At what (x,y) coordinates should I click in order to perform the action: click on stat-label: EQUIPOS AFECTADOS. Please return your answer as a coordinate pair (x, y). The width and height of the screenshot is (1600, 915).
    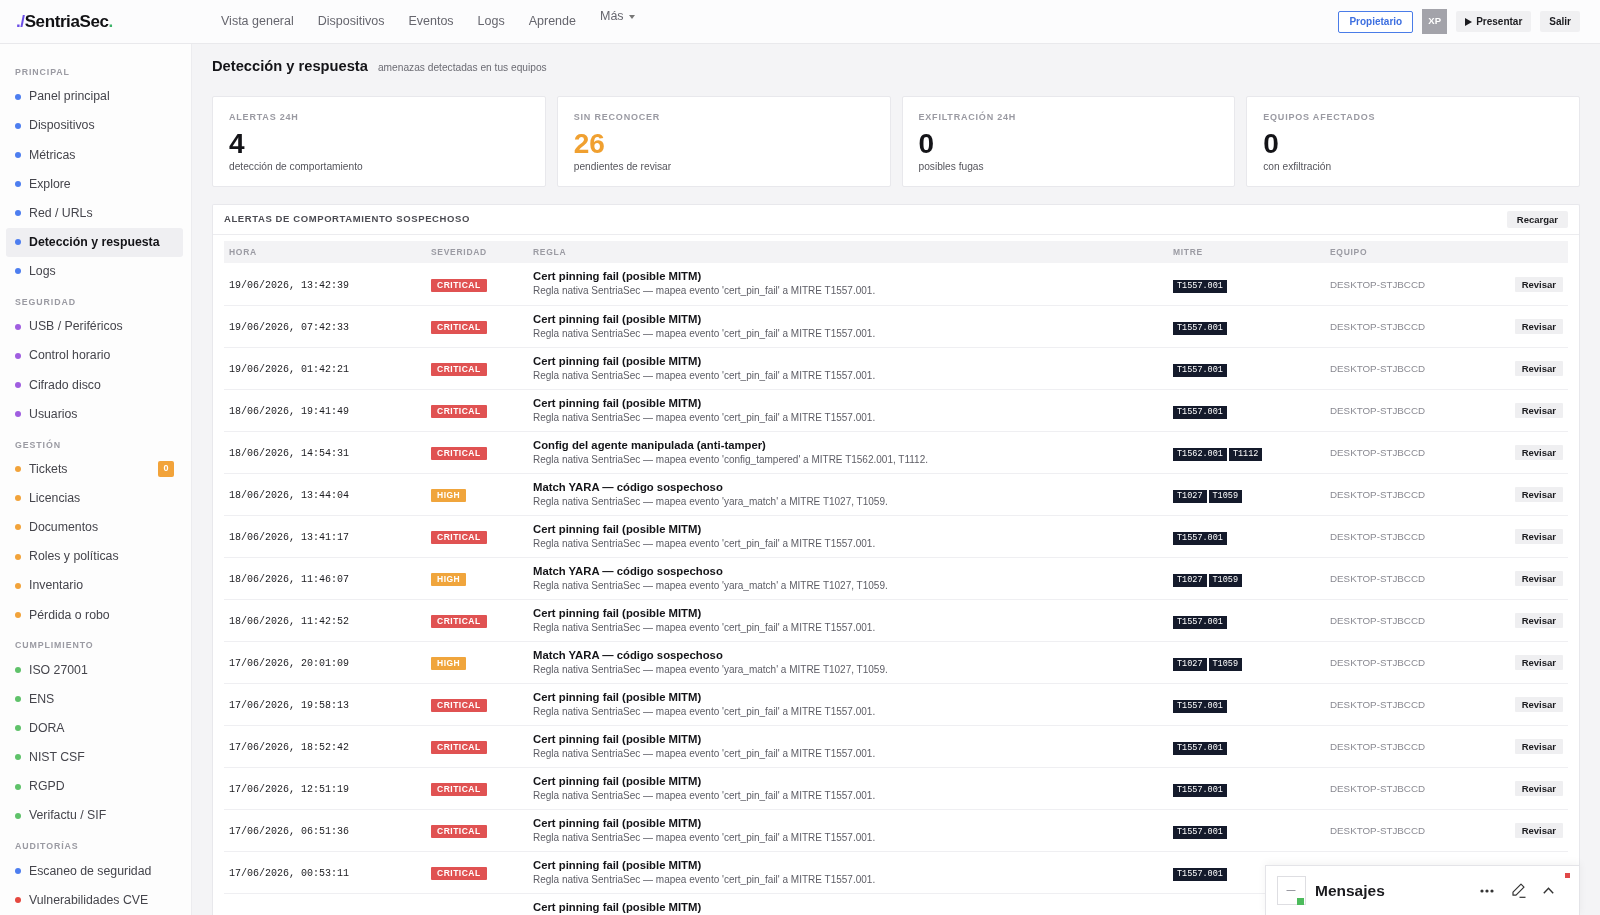
    Looking at the image, I should click on (1320, 117).